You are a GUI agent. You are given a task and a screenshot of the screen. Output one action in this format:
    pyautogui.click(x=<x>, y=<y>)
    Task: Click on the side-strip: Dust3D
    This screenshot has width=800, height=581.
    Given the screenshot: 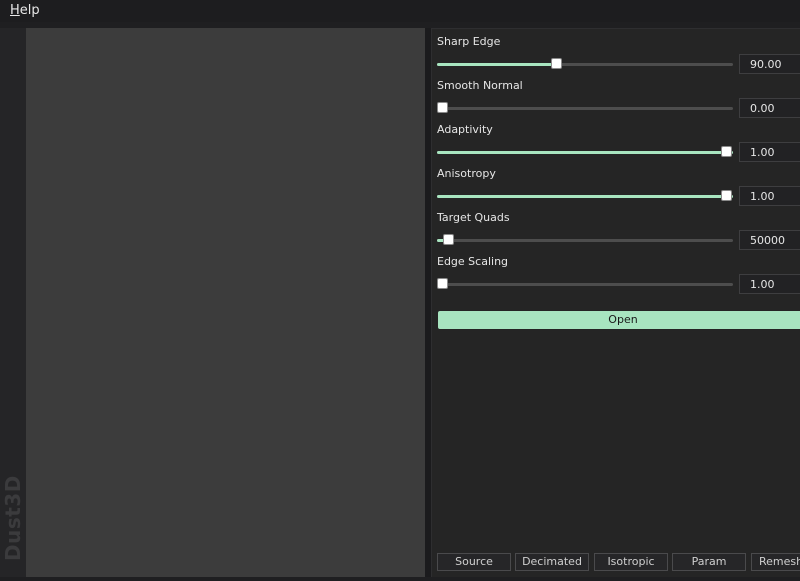 What is the action you would take?
    pyautogui.click(x=13, y=302)
    